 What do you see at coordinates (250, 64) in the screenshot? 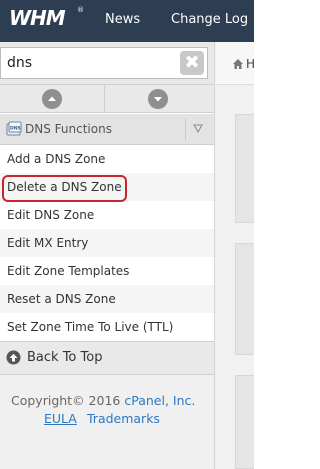
I see `breadcrumb-home-label: H` at bounding box center [250, 64].